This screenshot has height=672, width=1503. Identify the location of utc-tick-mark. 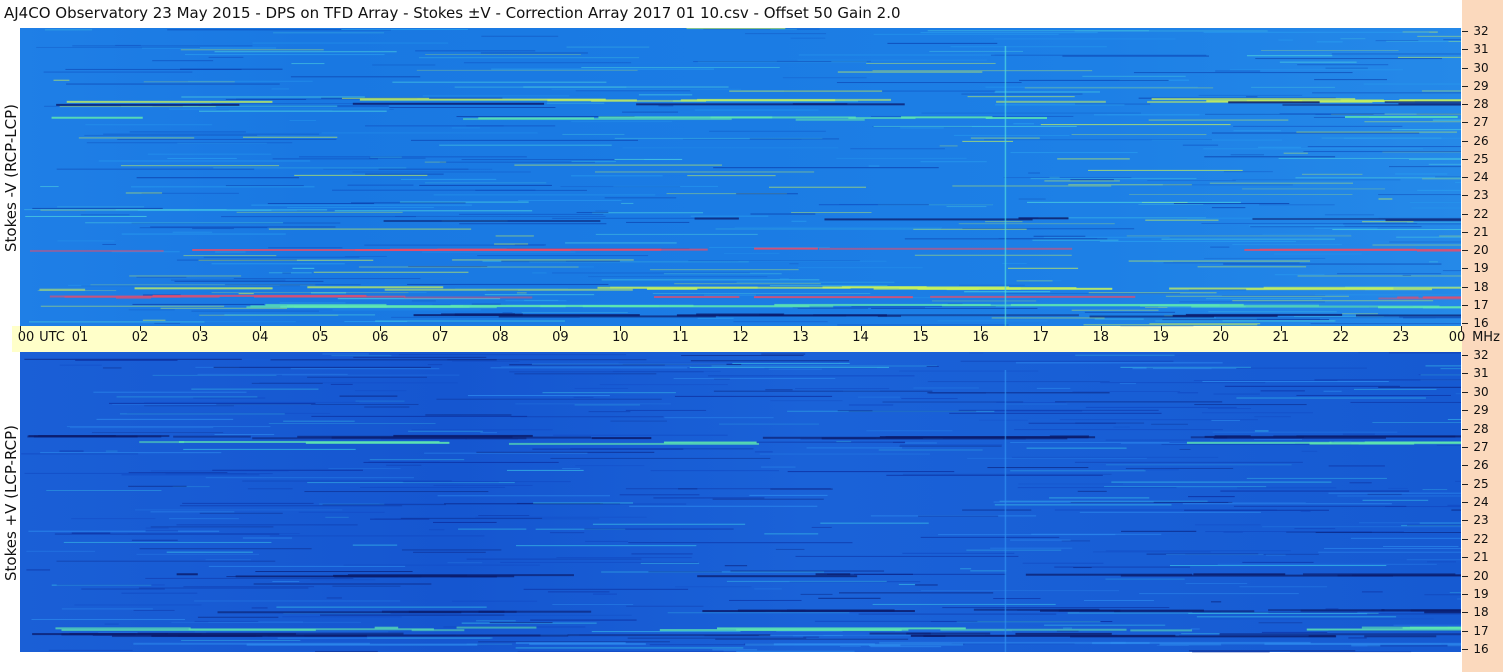
(1281, 328).